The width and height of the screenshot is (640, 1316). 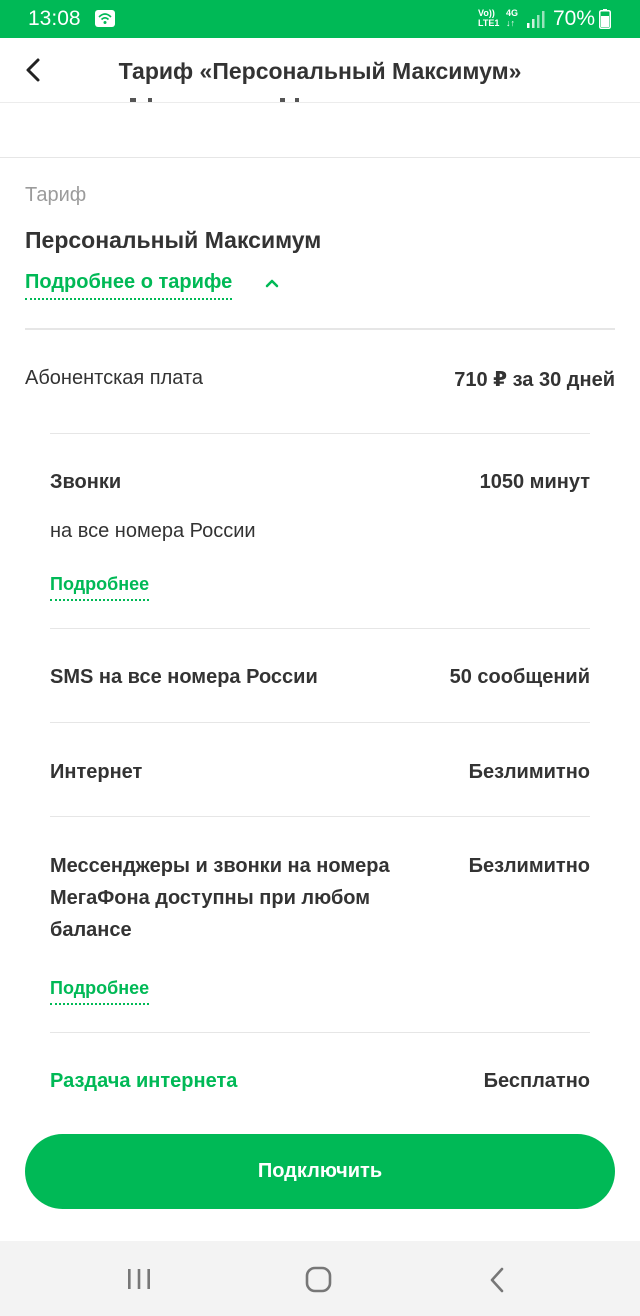 What do you see at coordinates (214, 100) in the screenshot?
I see `scrolled-text-fragment` at bounding box center [214, 100].